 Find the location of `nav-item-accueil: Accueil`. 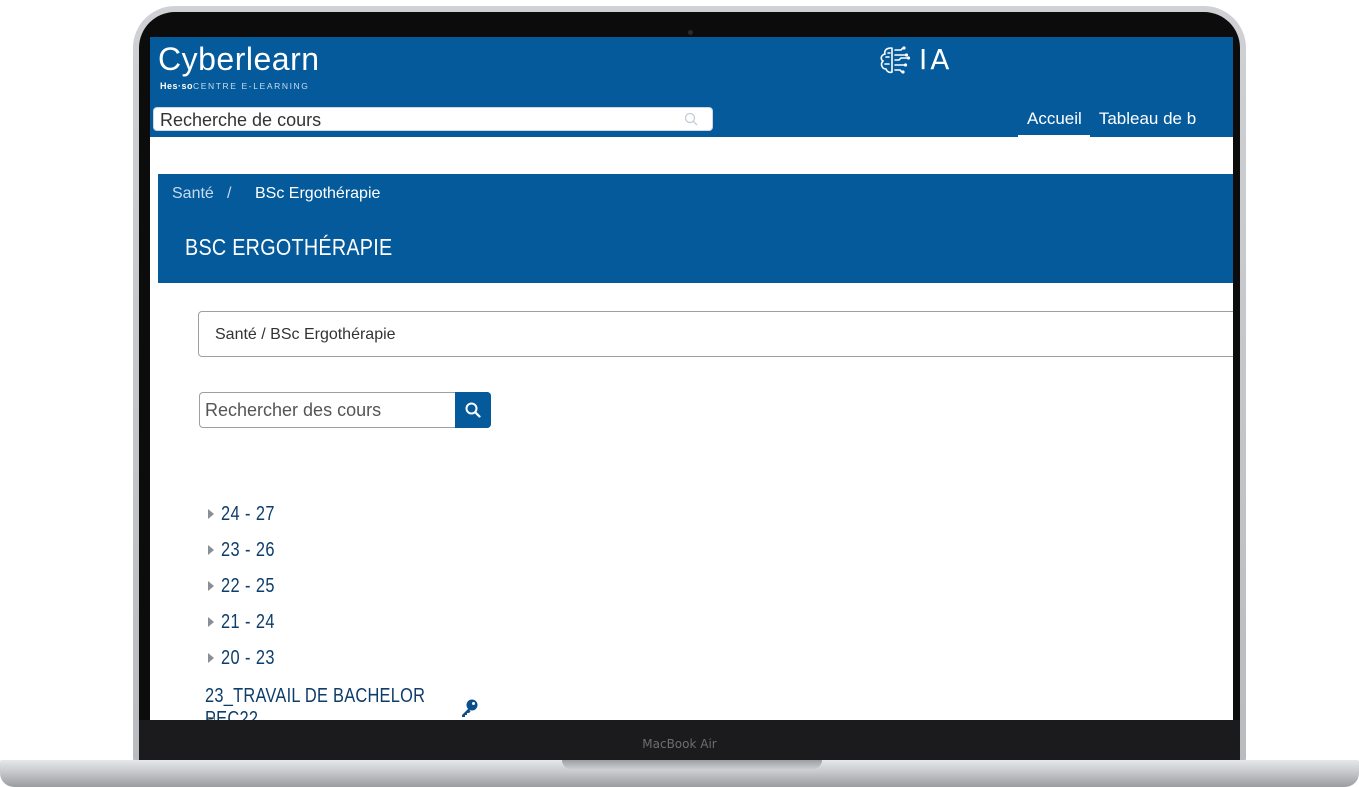

nav-item-accueil: Accueil is located at coordinates (1054, 123).